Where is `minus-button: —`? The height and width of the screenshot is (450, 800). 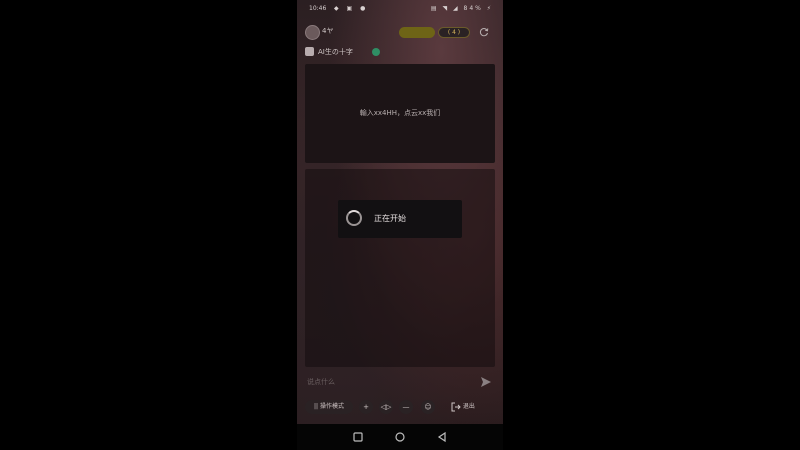
minus-button: — is located at coordinates (406, 407).